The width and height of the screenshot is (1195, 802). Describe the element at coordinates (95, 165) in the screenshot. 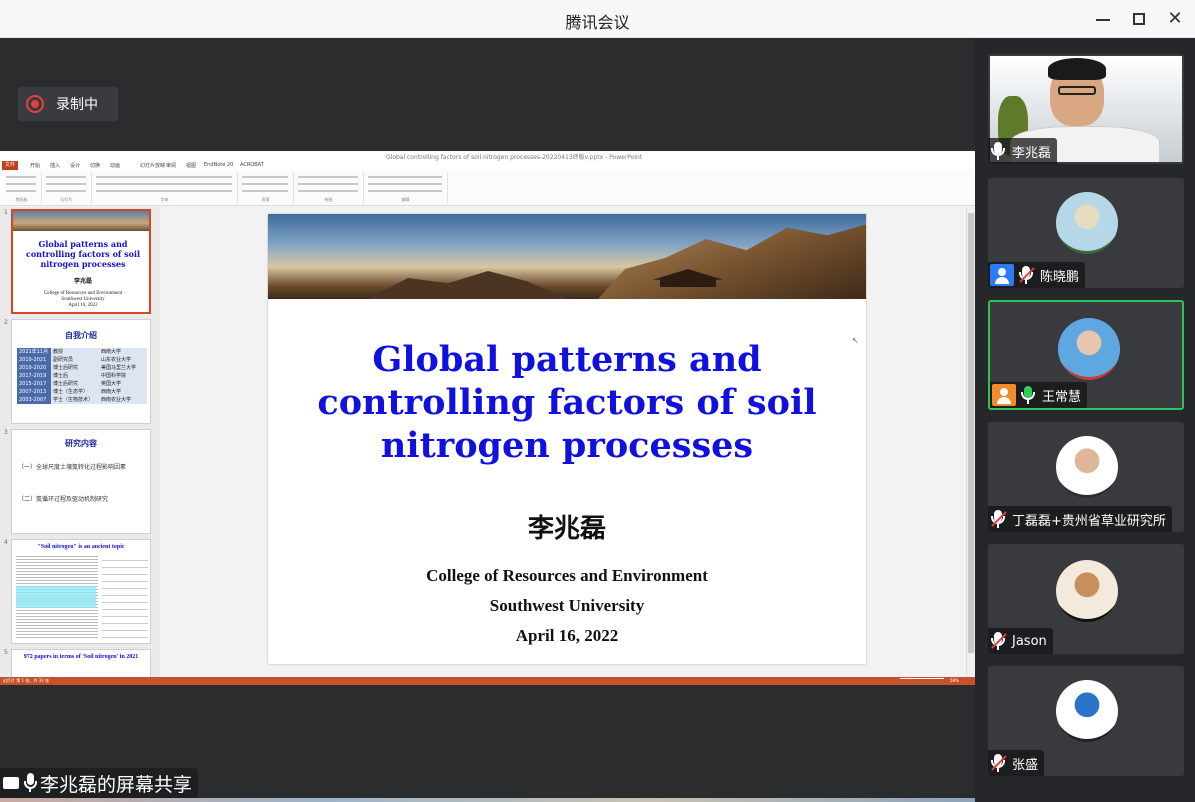

I see `ppt-tab: 切换` at that location.